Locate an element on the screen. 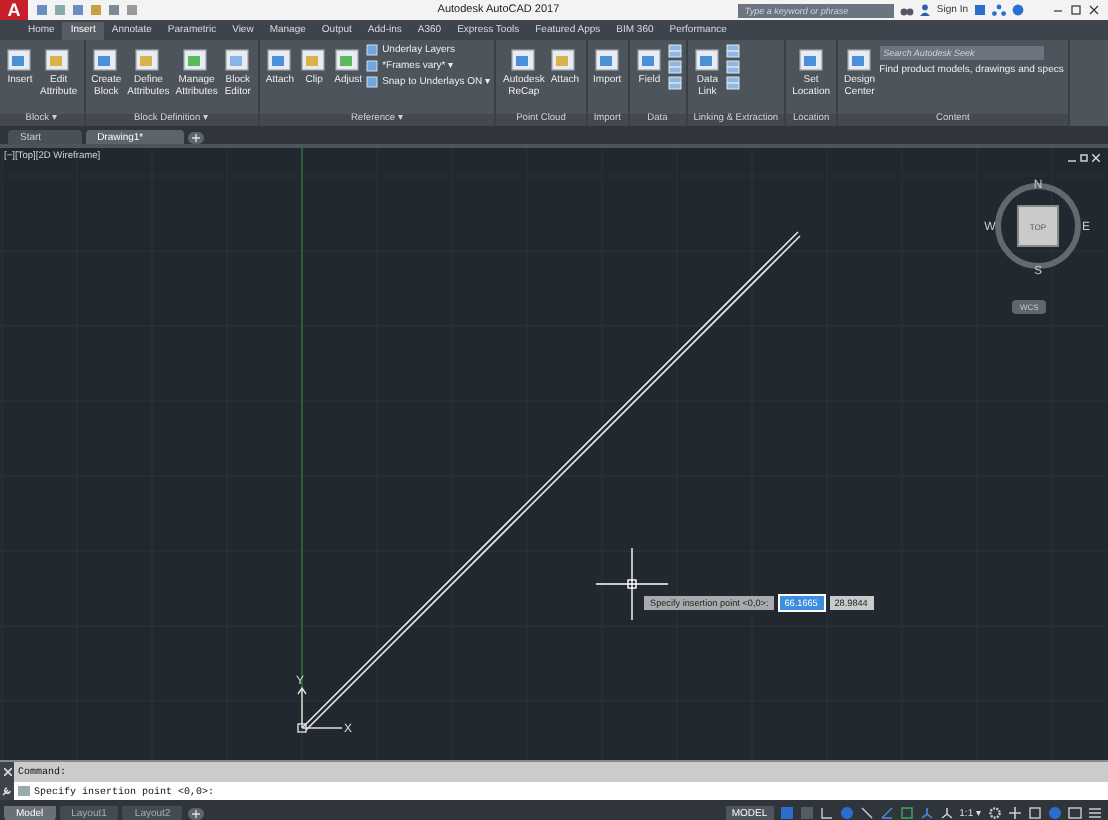  maximize-icon is located at coordinates (1076, 10).